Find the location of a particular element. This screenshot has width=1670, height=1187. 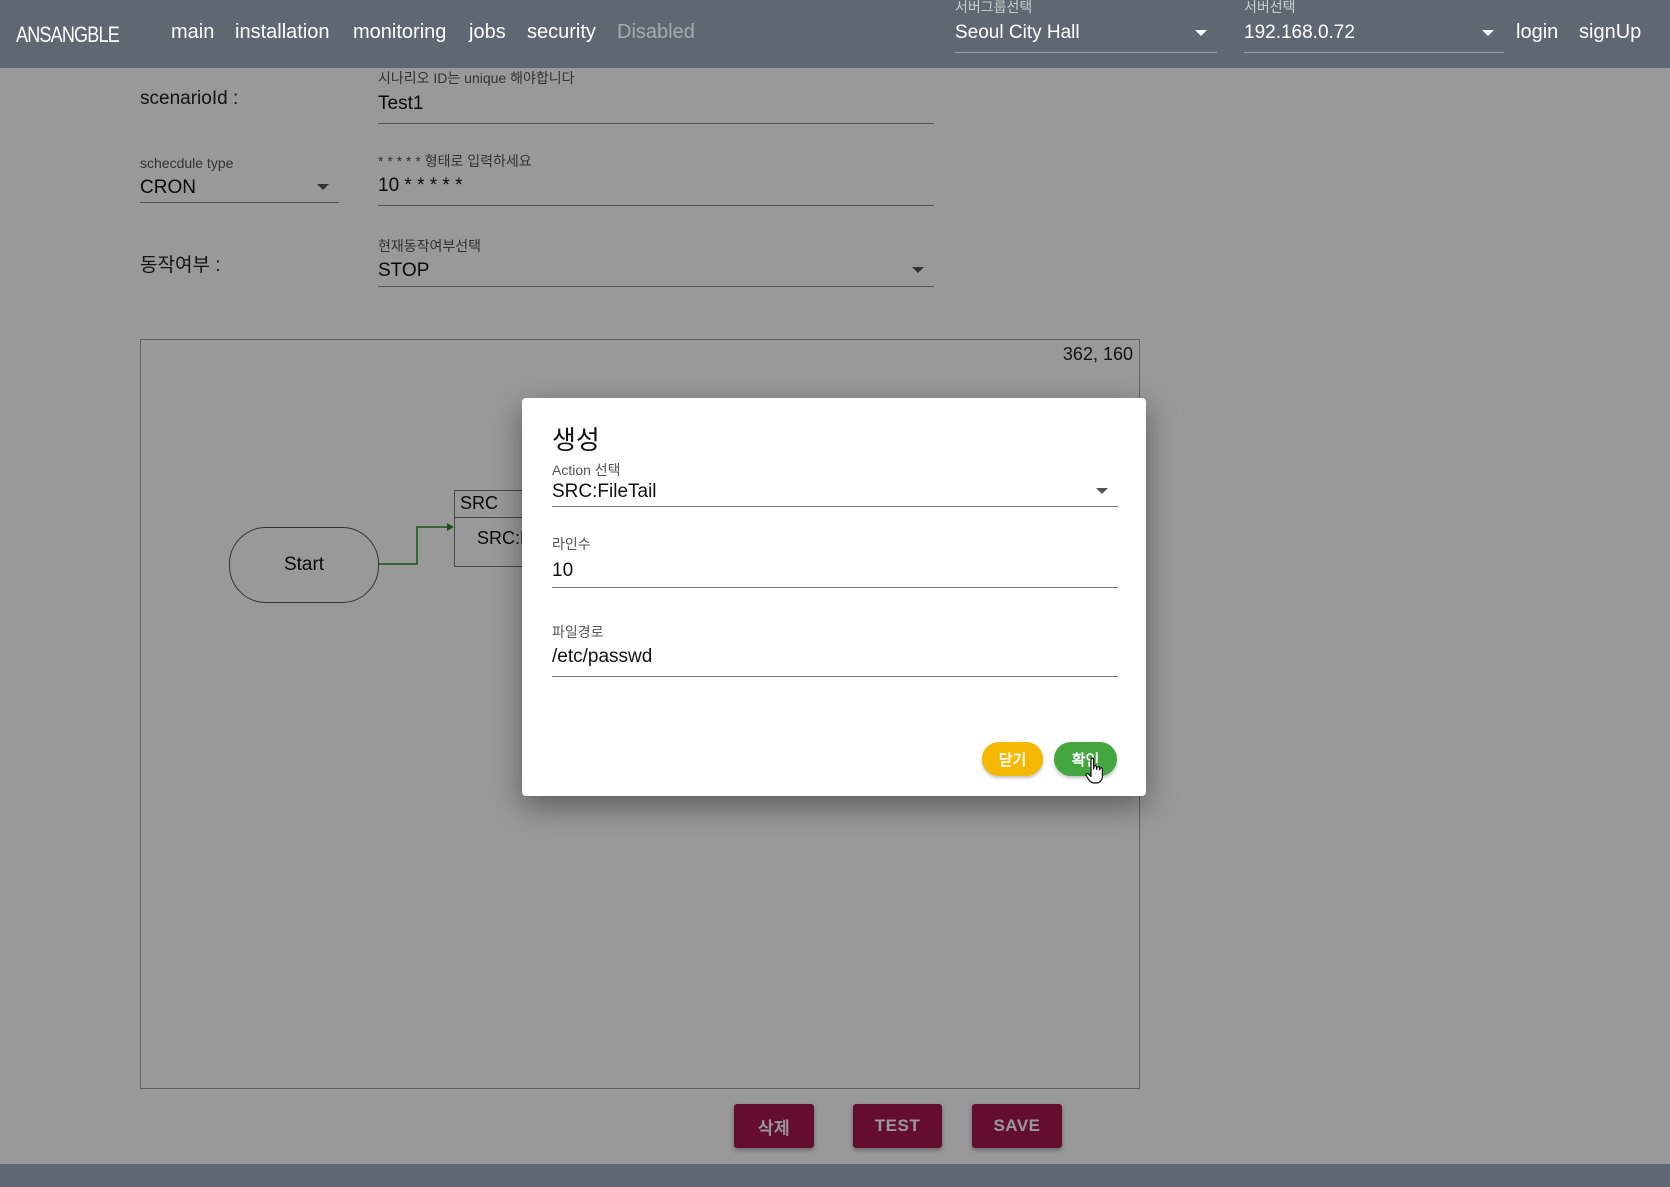

server-caption: 서버선택 is located at coordinates (1270, 7).